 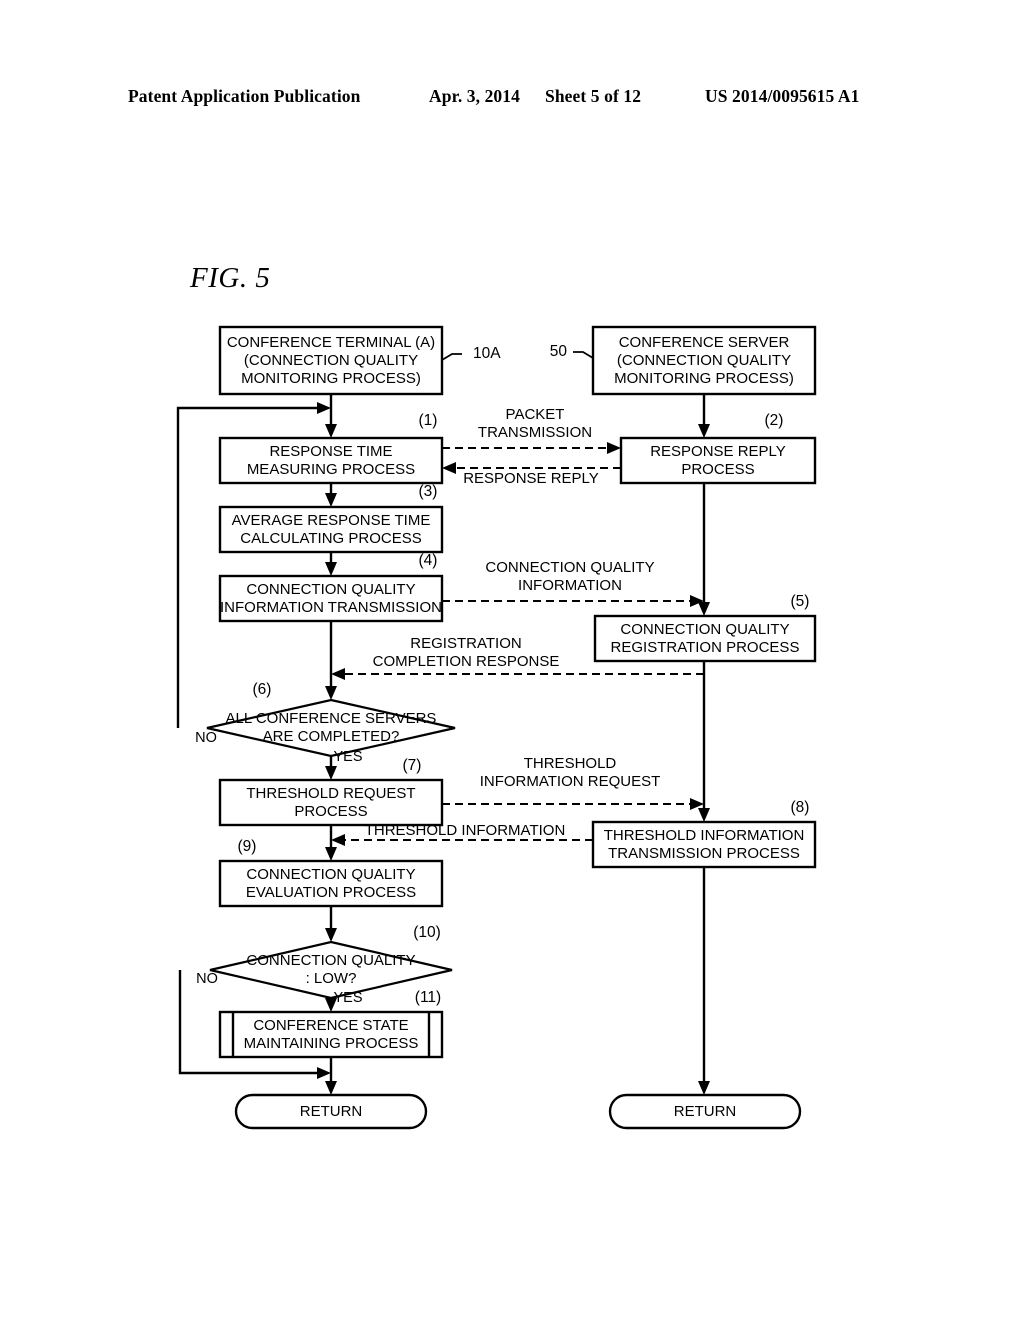 I want to click on step-6-yes-label: YES, so click(x=347, y=757).